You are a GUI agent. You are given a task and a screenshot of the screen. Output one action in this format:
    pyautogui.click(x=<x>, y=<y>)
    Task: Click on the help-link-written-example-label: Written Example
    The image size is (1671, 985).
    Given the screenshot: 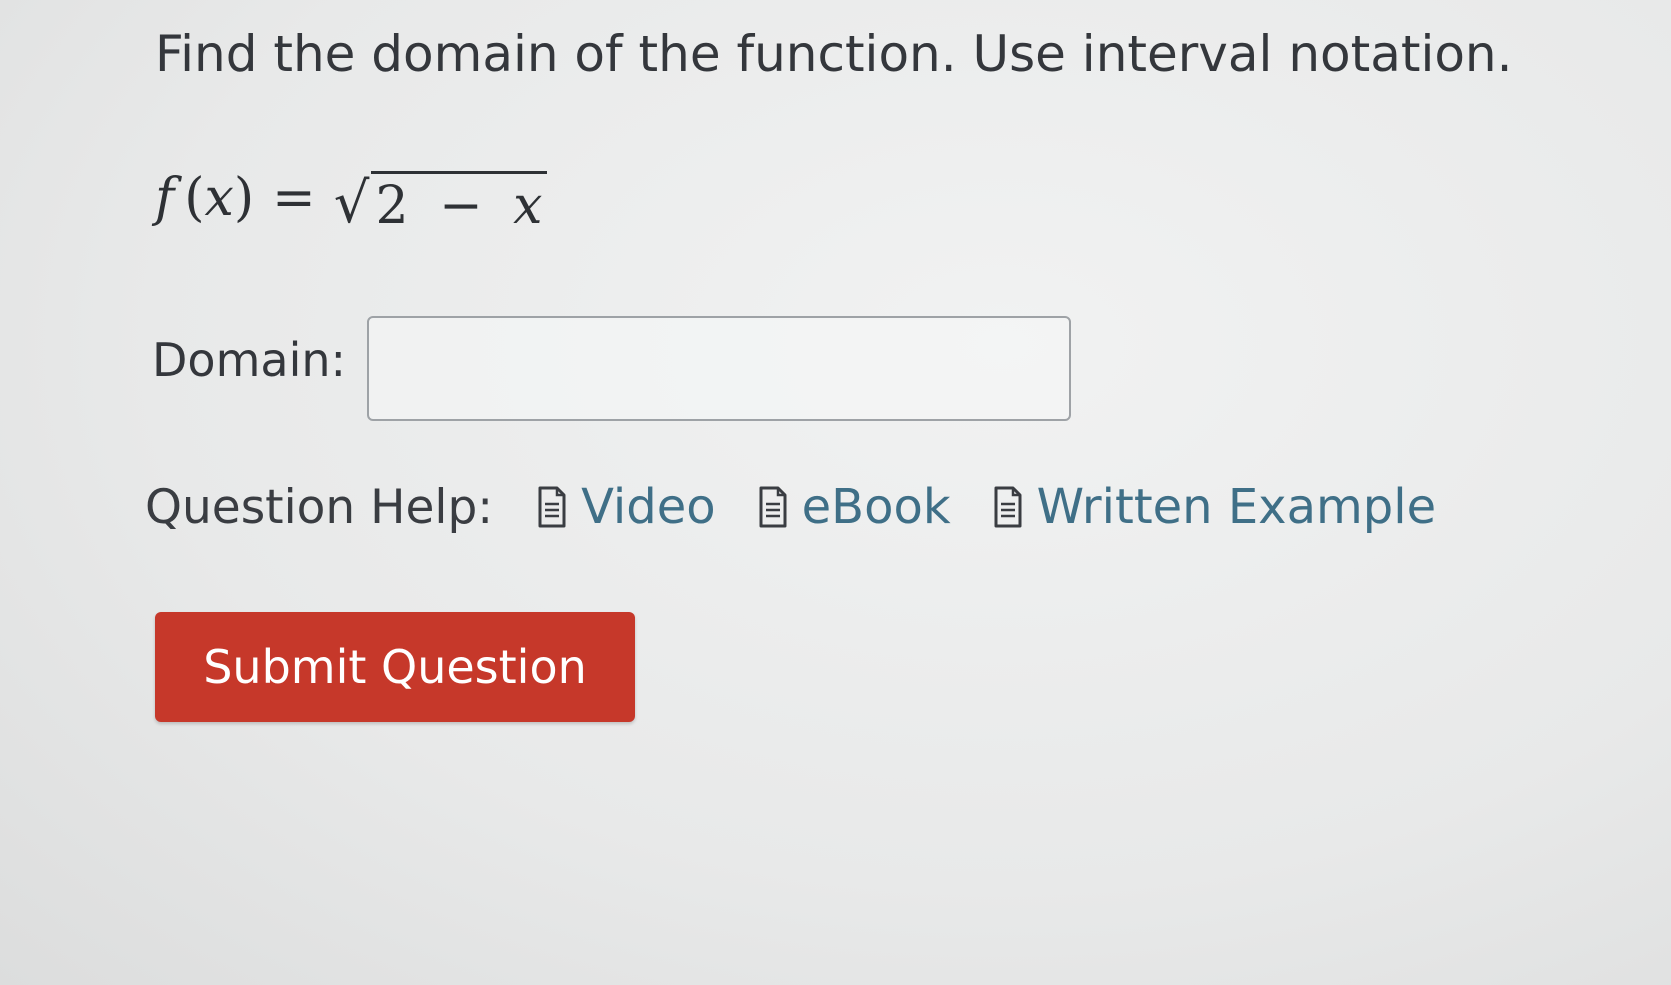 What is the action you would take?
    pyautogui.click(x=1236, y=507)
    